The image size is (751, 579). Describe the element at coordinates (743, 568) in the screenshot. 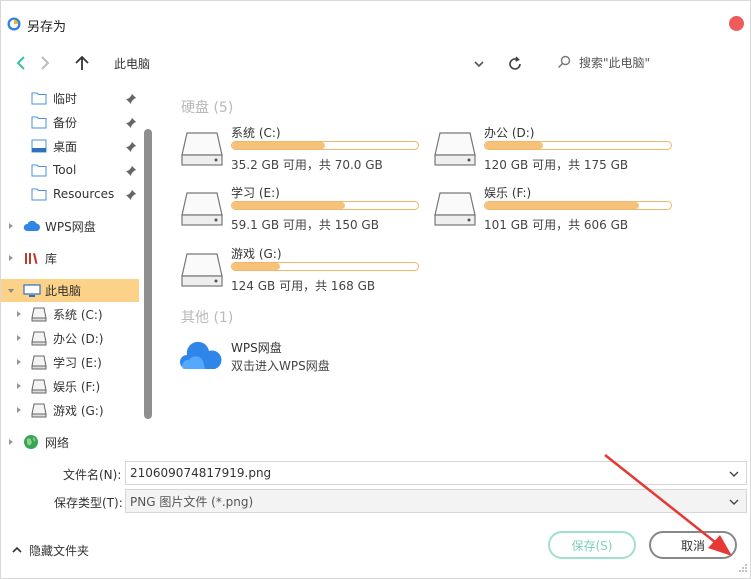

I see `resize-grip-icon` at that location.